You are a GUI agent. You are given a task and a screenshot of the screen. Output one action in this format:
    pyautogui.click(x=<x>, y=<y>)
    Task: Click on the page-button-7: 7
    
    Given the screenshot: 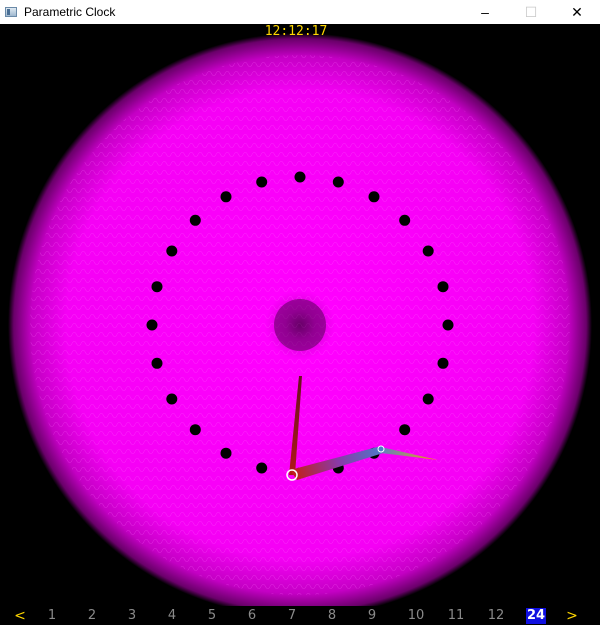 What is the action you would take?
    pyautogui.click(x=292, y=616)
    